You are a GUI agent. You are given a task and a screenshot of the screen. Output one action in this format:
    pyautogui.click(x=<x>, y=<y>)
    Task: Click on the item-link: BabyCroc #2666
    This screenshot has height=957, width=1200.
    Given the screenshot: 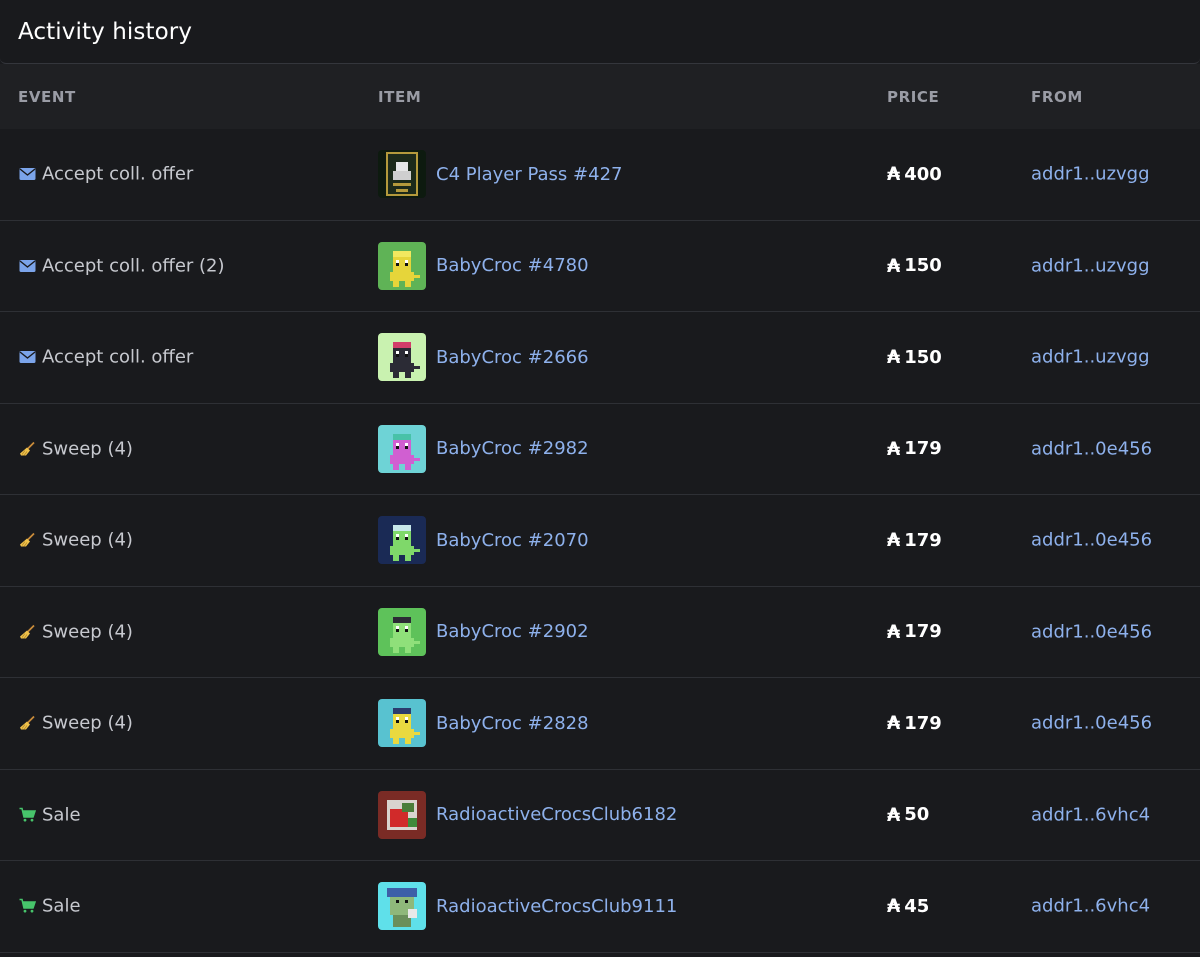 What is the action you would take?
    pyautogui.click(x=512, y=357)
    